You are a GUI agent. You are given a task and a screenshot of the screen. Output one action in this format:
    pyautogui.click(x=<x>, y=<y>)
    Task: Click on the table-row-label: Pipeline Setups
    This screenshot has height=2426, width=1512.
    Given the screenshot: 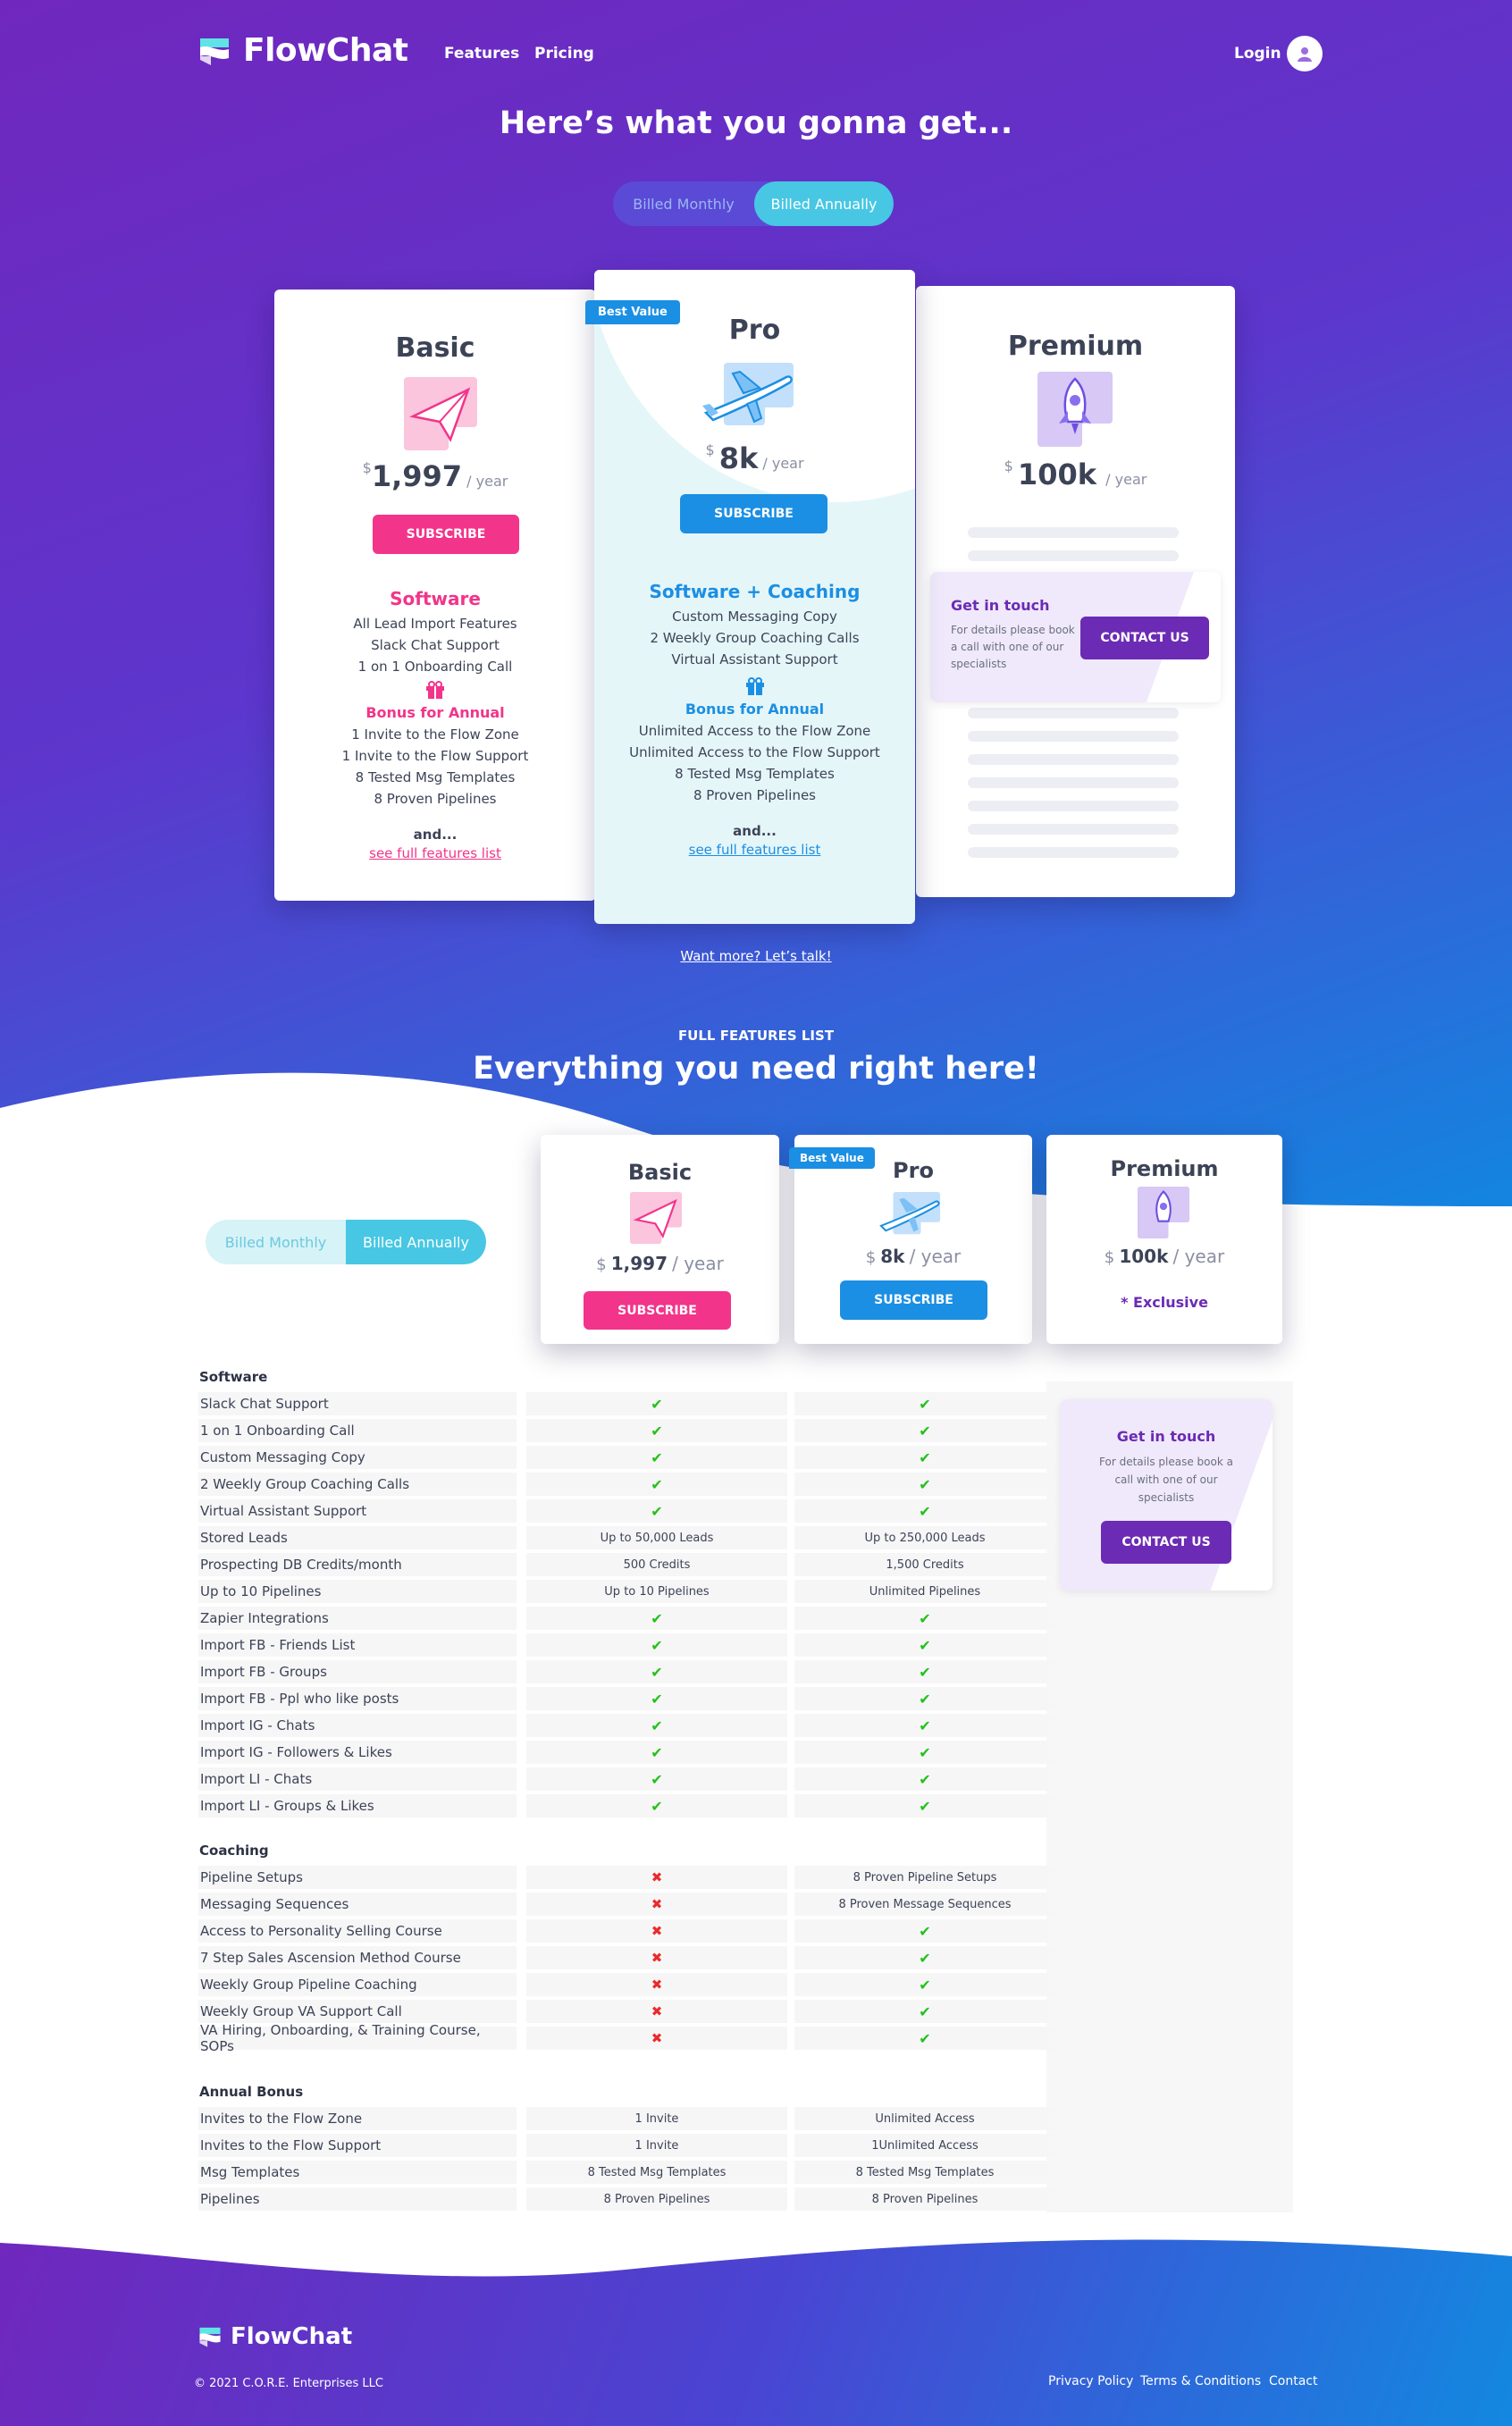 What is the action you would take?
    pyautogui.click(x=357, y=1877)
    